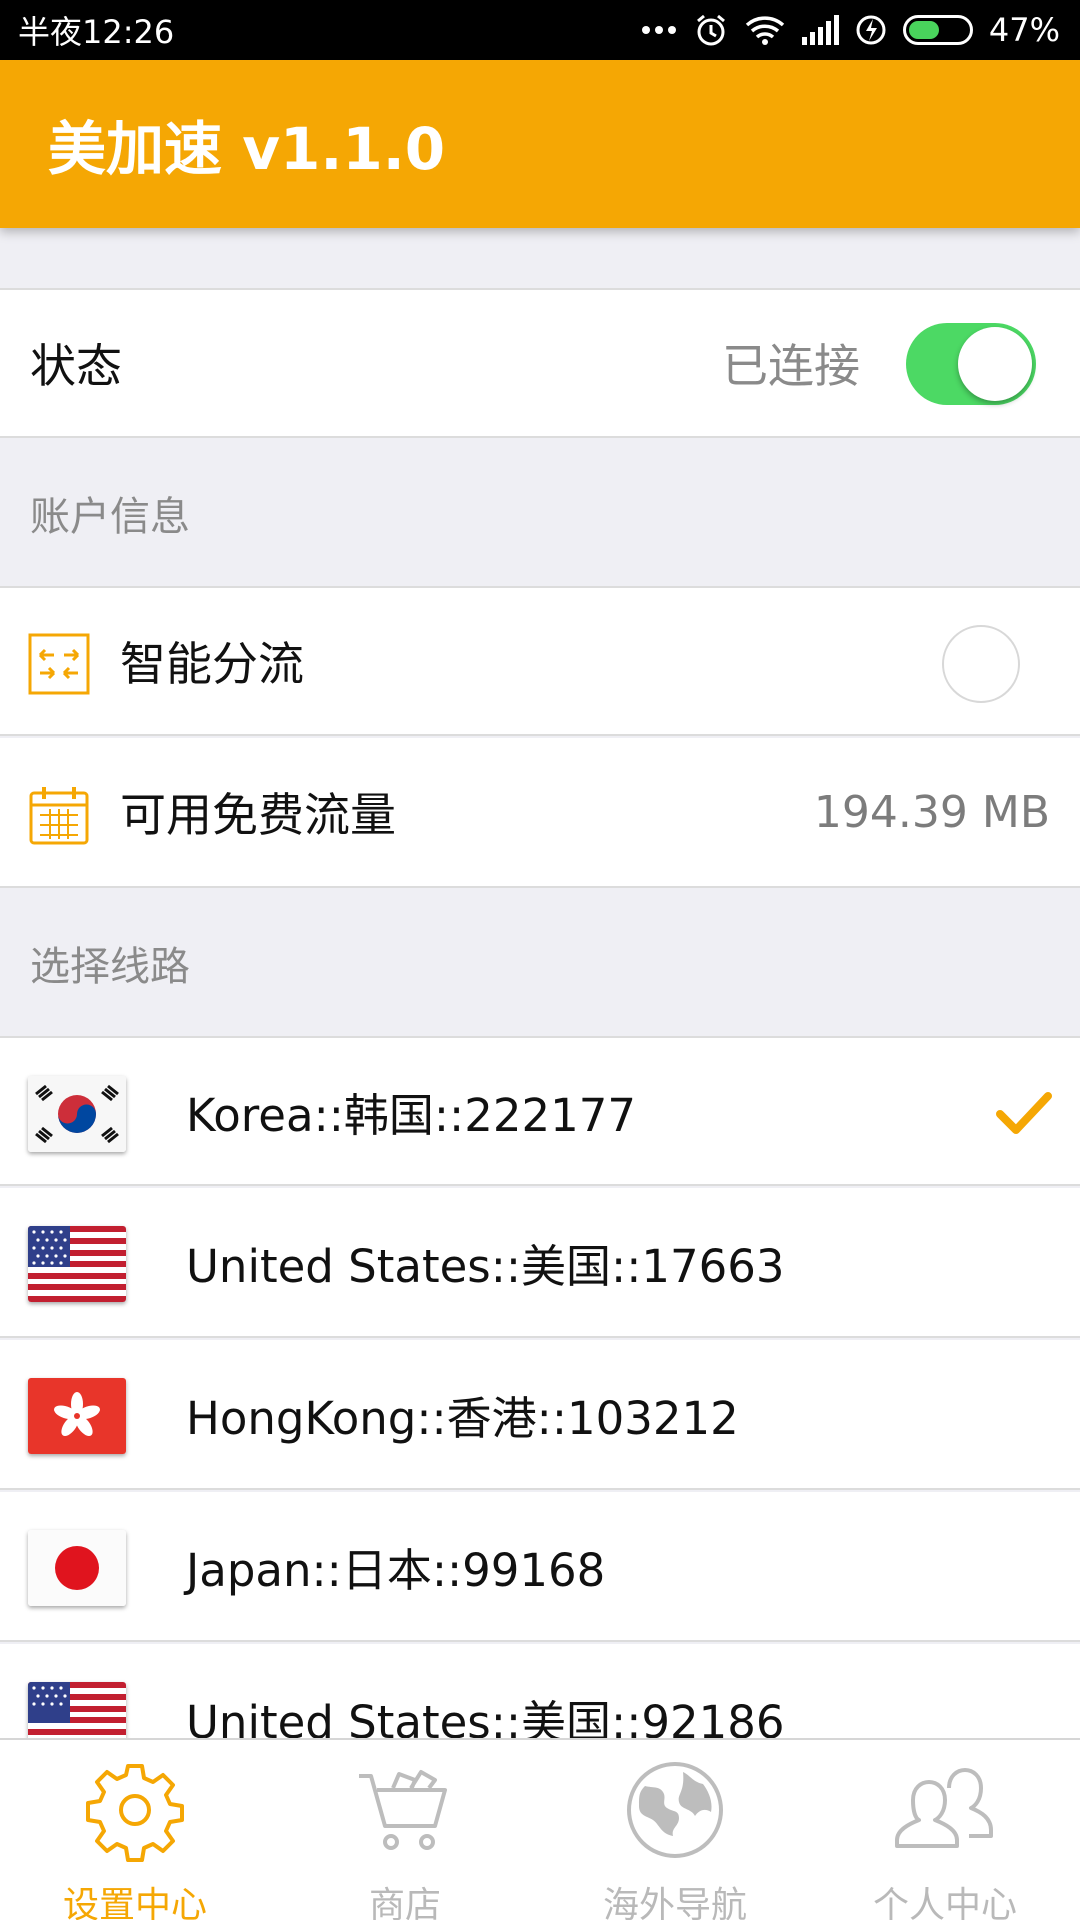 Image resolution: width=1080 pixels, height=1920 pixels. What do you see at coordinates (675, 1810) in the screenshot?
I see `globe-icon` at bounding box center [675, 1810].